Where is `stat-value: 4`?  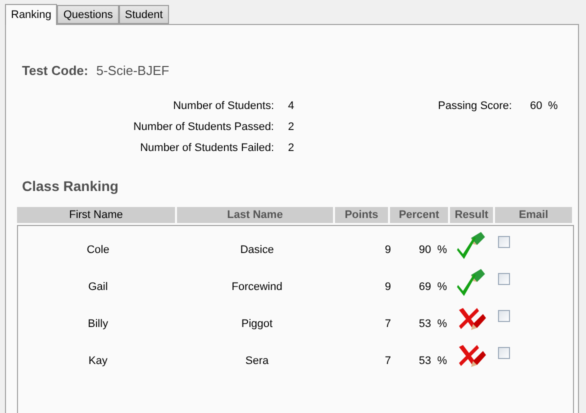
stat-value: 4 is located at coordinates (292, 106).